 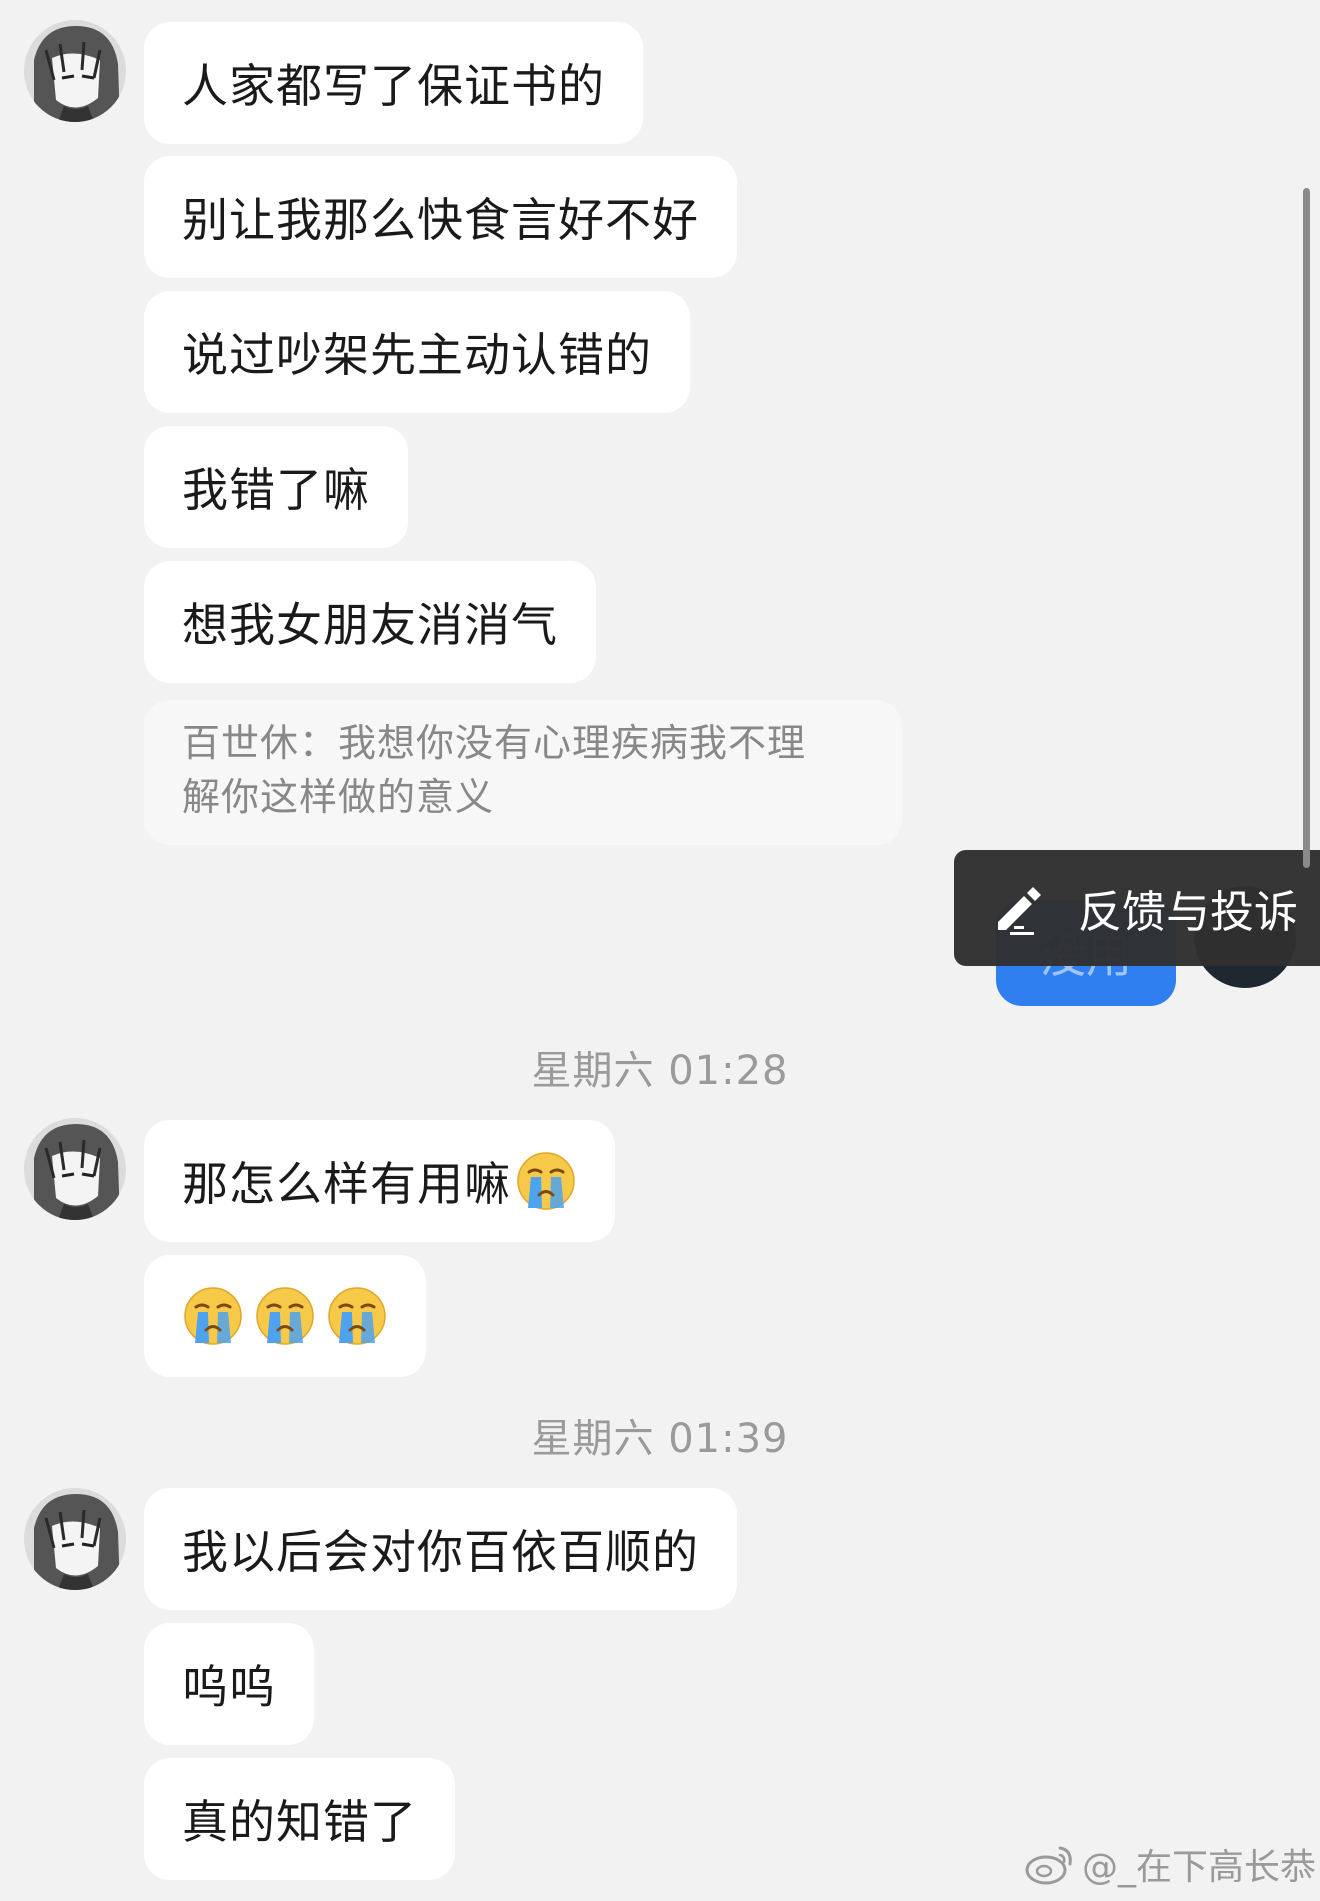 I want to click on weibo-watermark: @_在下高长恭, so click(x=1170, y=1864).